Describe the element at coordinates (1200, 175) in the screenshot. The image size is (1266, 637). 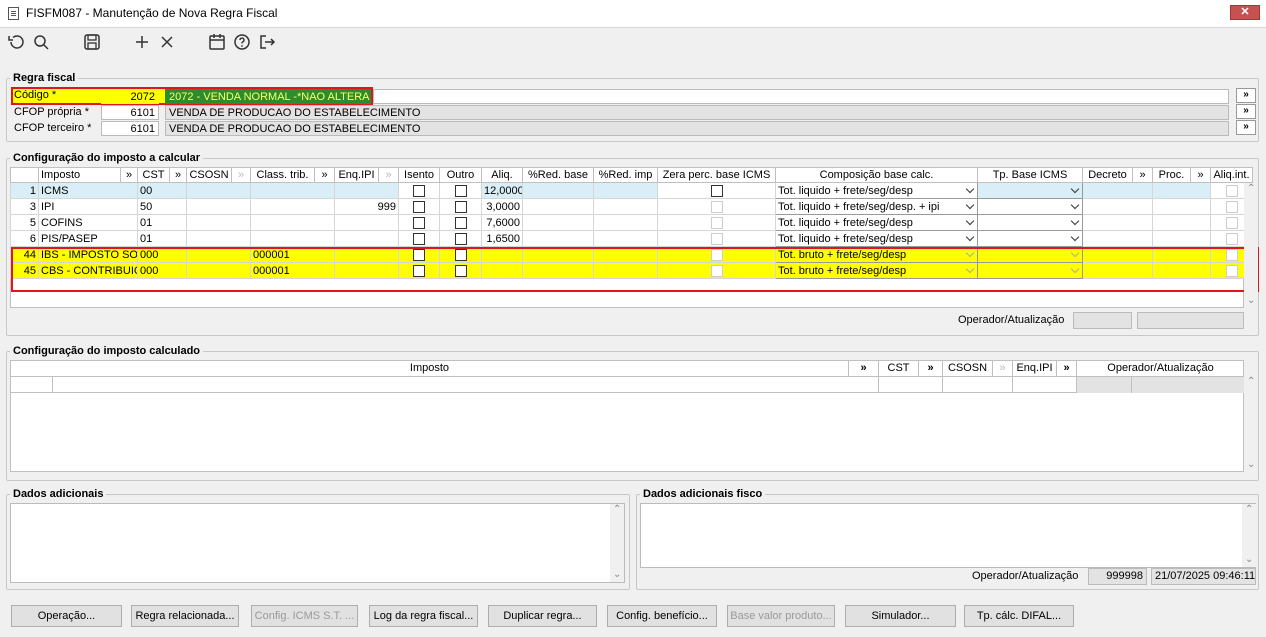
I see `col-proc-search: »` at that location.